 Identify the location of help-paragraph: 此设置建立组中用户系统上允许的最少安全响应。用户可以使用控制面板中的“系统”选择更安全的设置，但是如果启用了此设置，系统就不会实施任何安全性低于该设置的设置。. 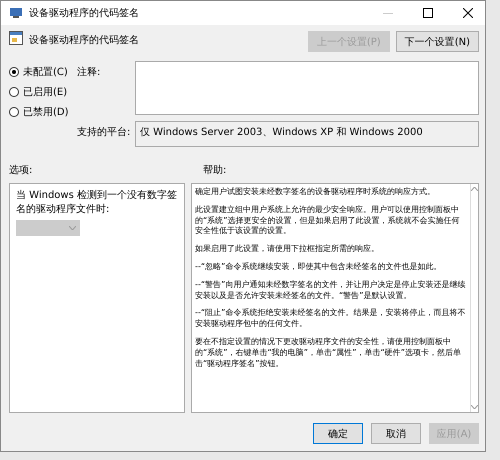
(327, 220).